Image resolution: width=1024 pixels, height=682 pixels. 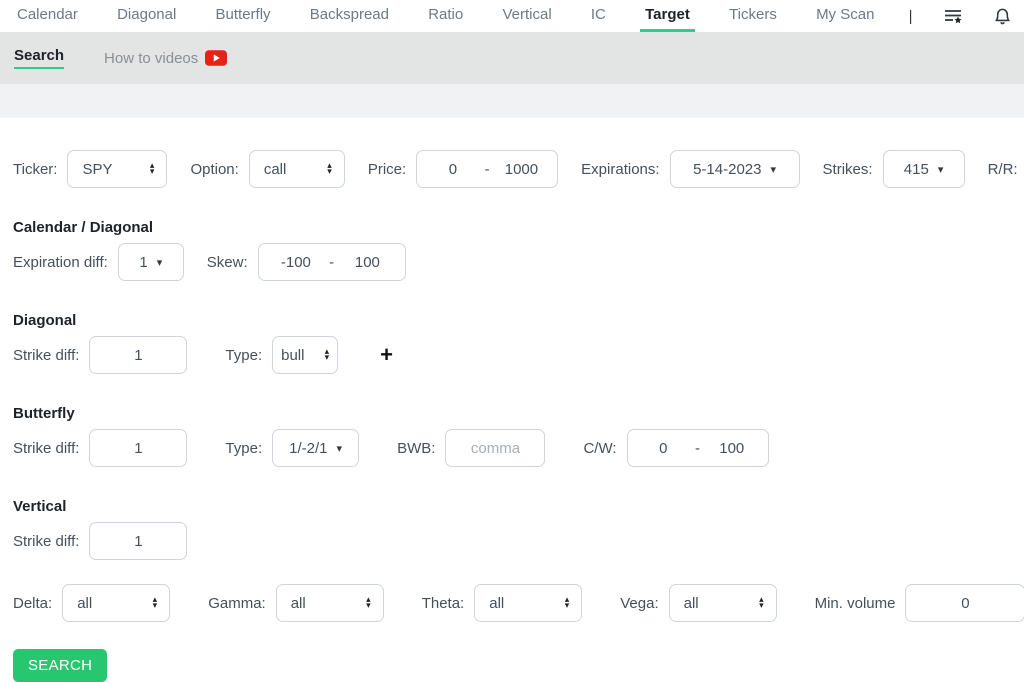 I want to click on price-range: -, so click(x=487, y=169).